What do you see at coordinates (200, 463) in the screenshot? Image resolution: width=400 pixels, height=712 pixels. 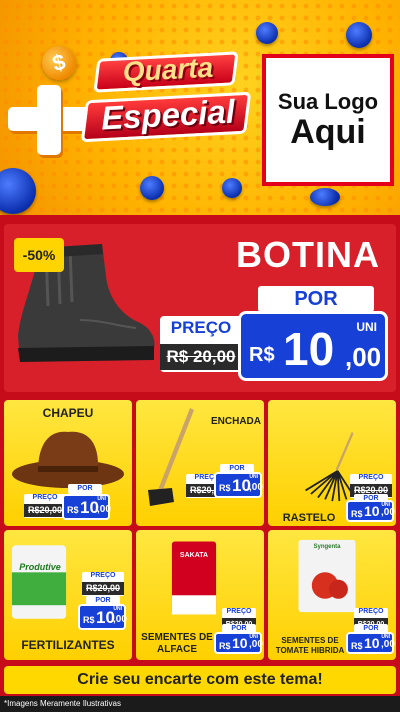 I see `product-card-enchada: ENCHADA PREÇO R$20,00 POR UNI R$ 10 ,00` at bounding box center [200, 463].